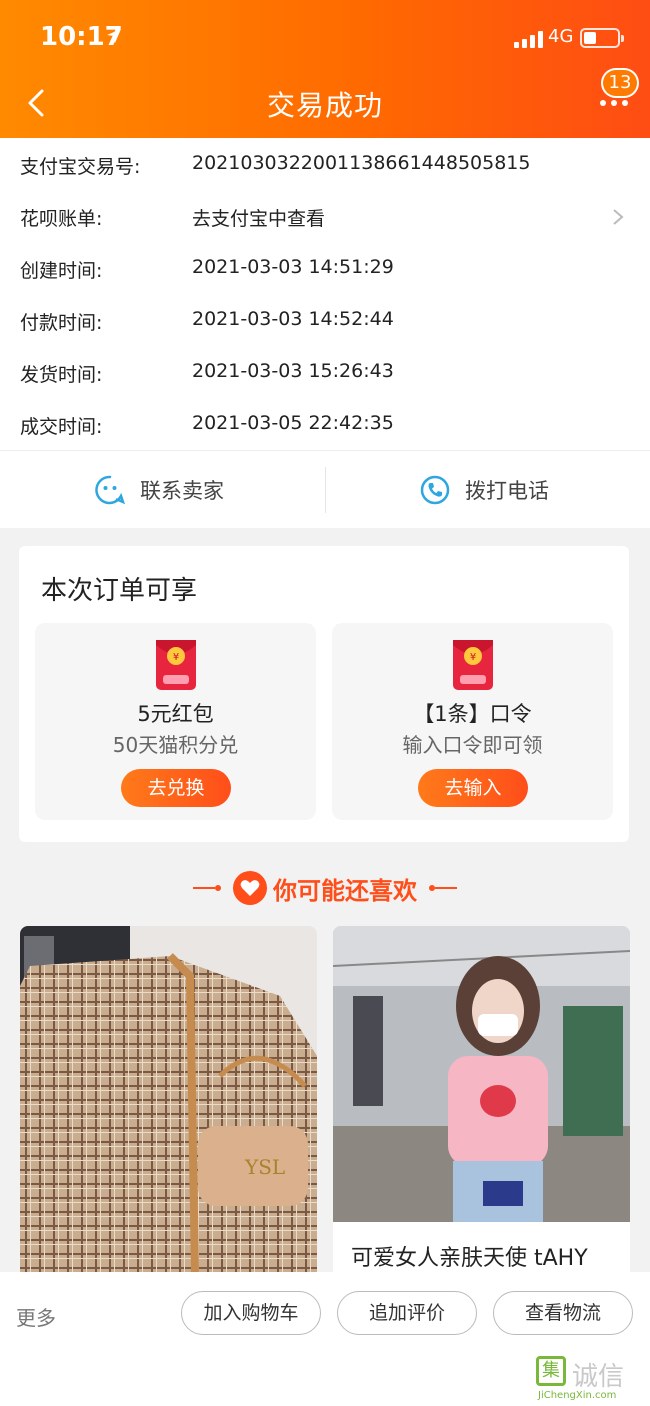 This screenshot has height=1406, width=650. What do you see at coordinates (481, 1074) in the screenshot?
I see `product-image-model-photo` at bounding box center [481, 1074].